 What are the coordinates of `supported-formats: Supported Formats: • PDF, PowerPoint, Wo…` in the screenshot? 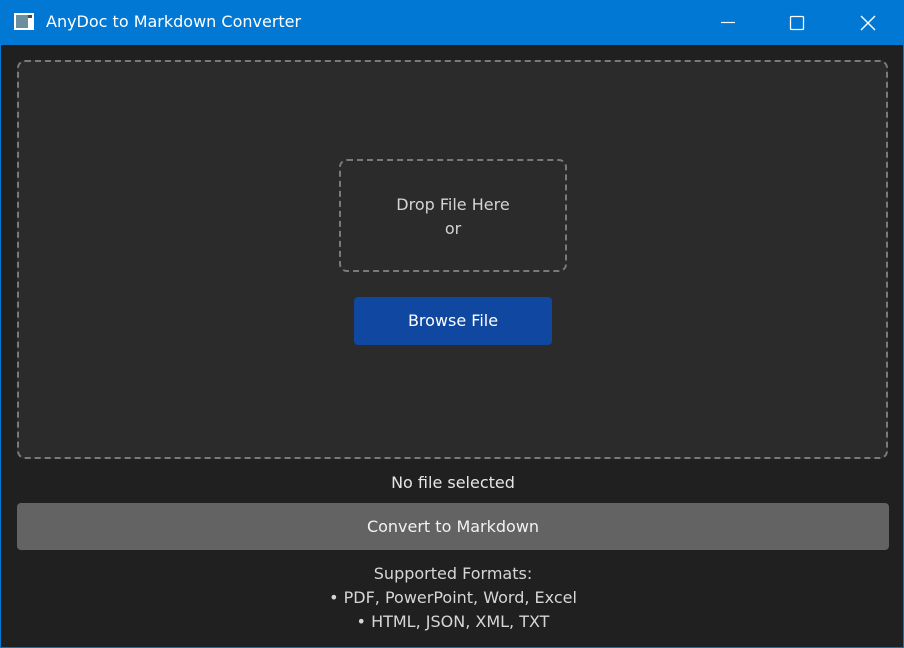 It's located at (452, 598).